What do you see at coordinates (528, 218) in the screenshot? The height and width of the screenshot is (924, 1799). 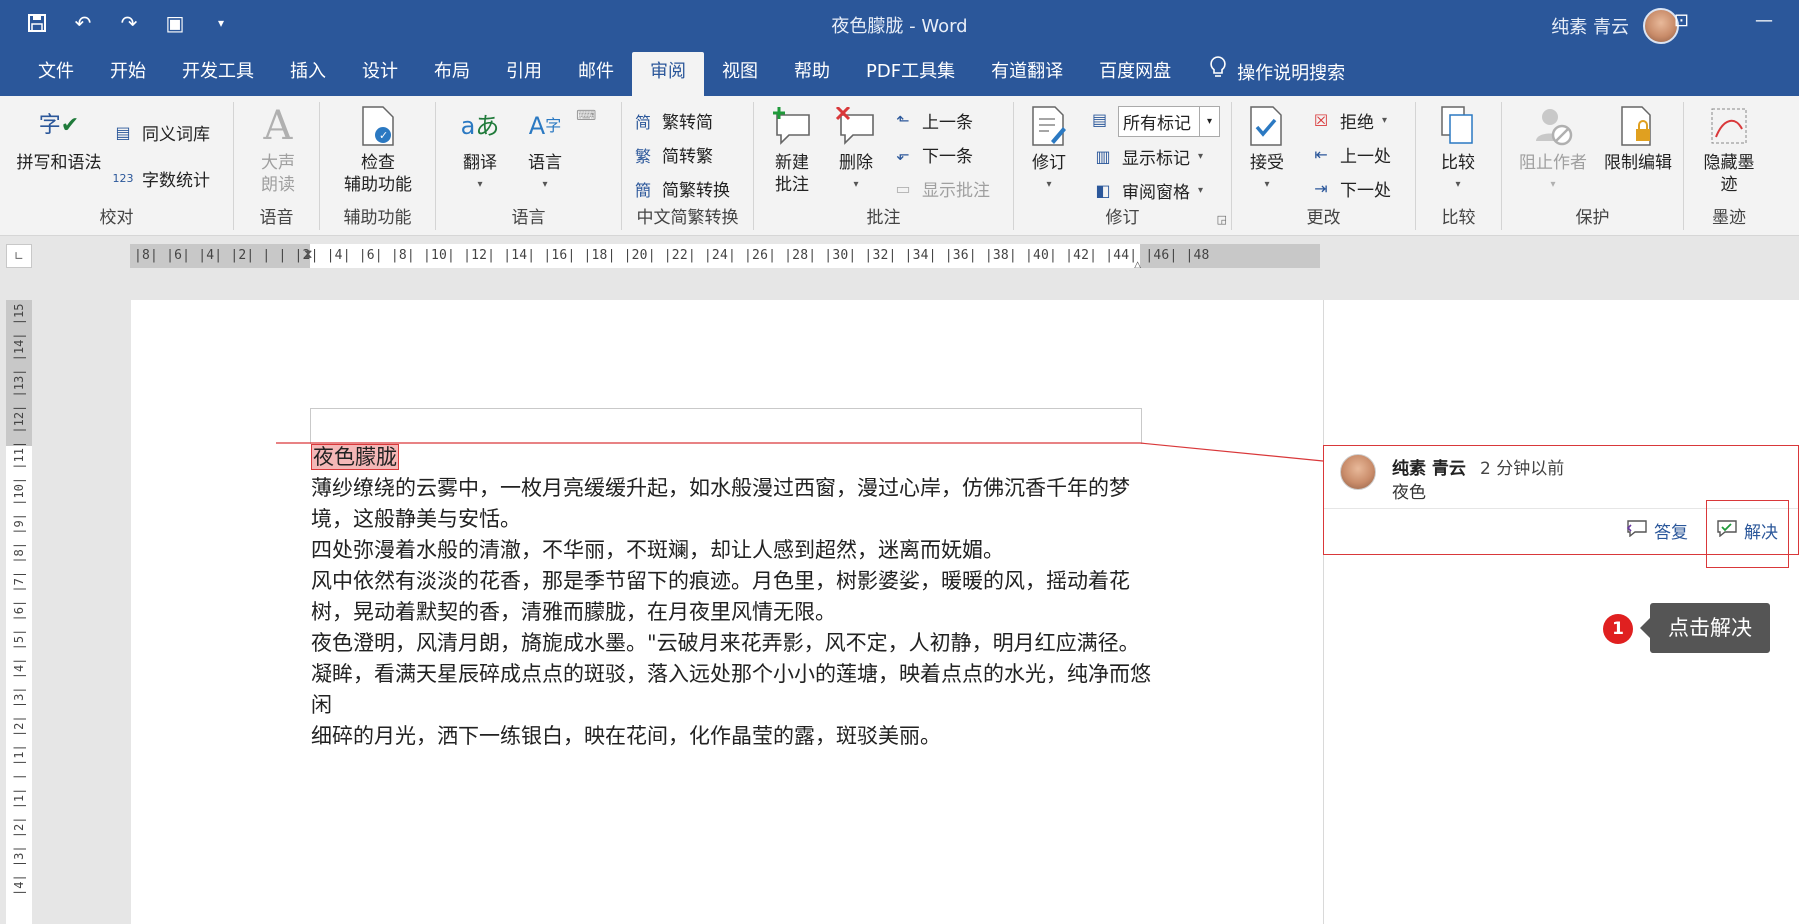 I see `group-label-language: 语言` at bounding box center [528, 218].